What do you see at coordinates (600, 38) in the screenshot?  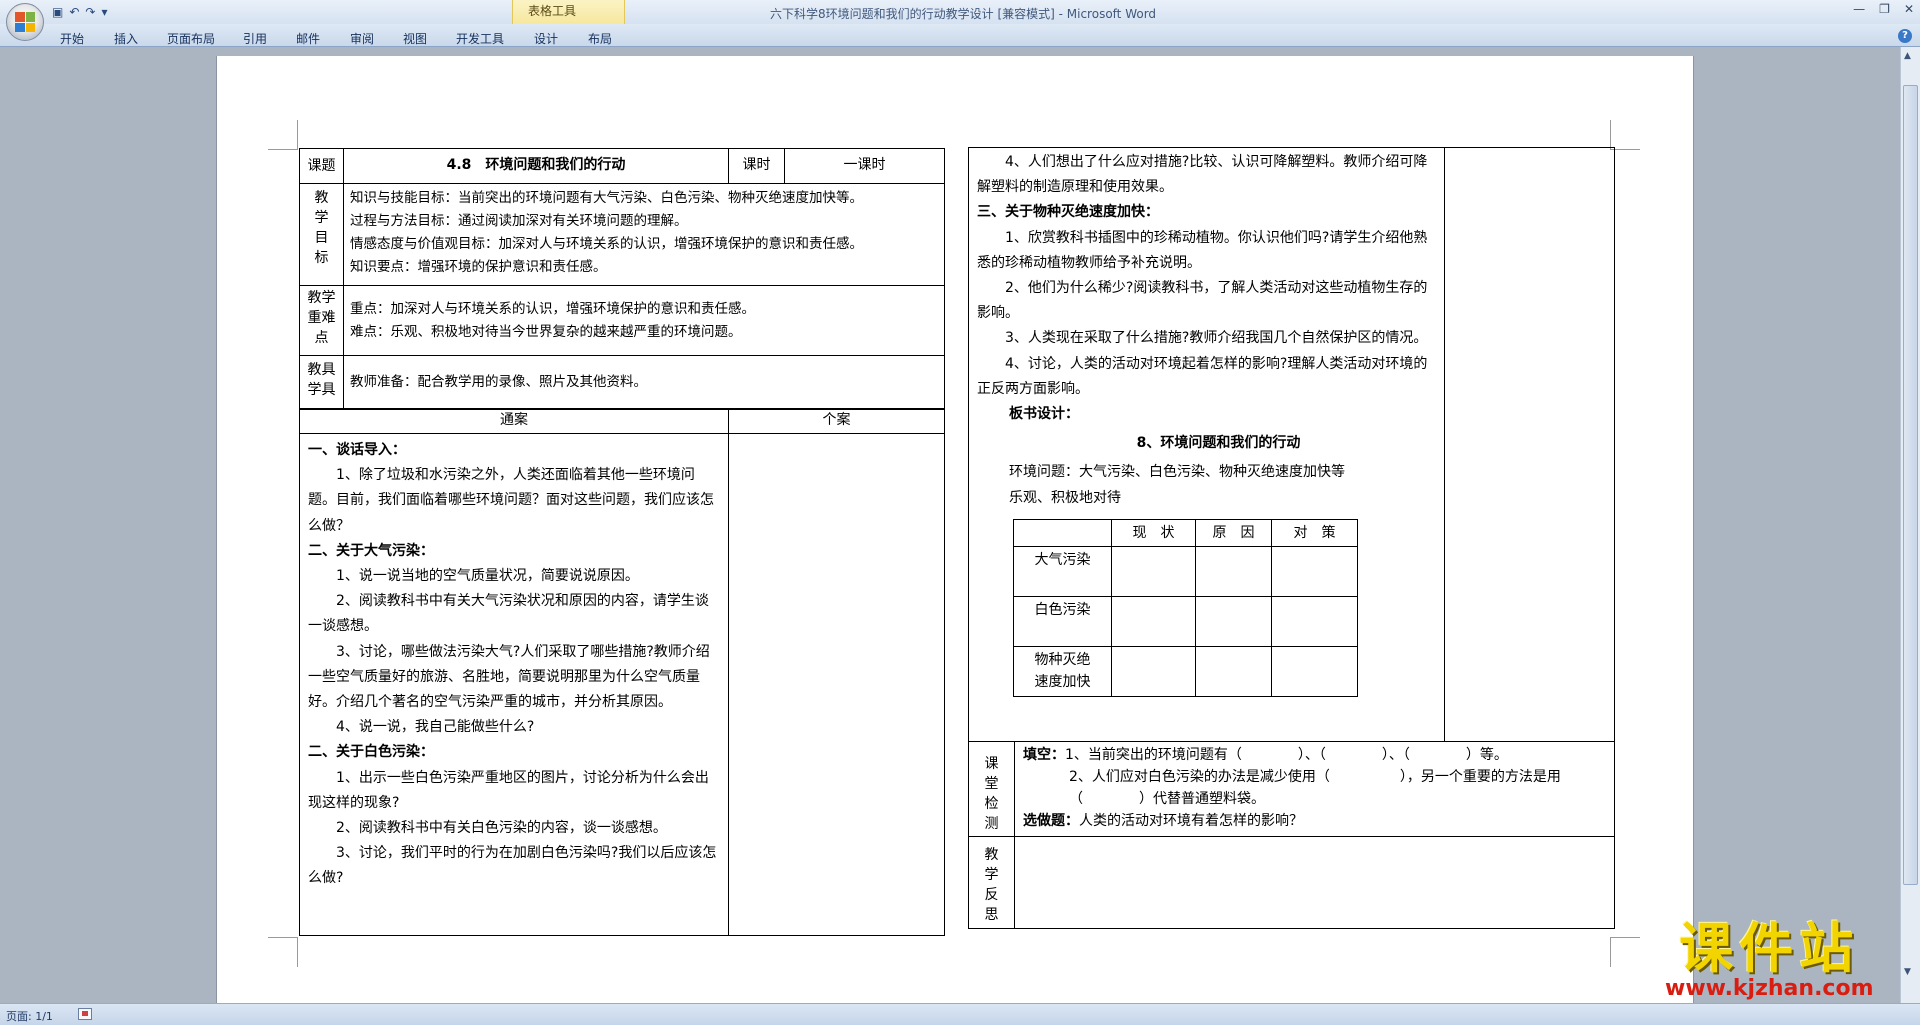 I see `tab-layout: 布局` at bounding box center [600, 38].